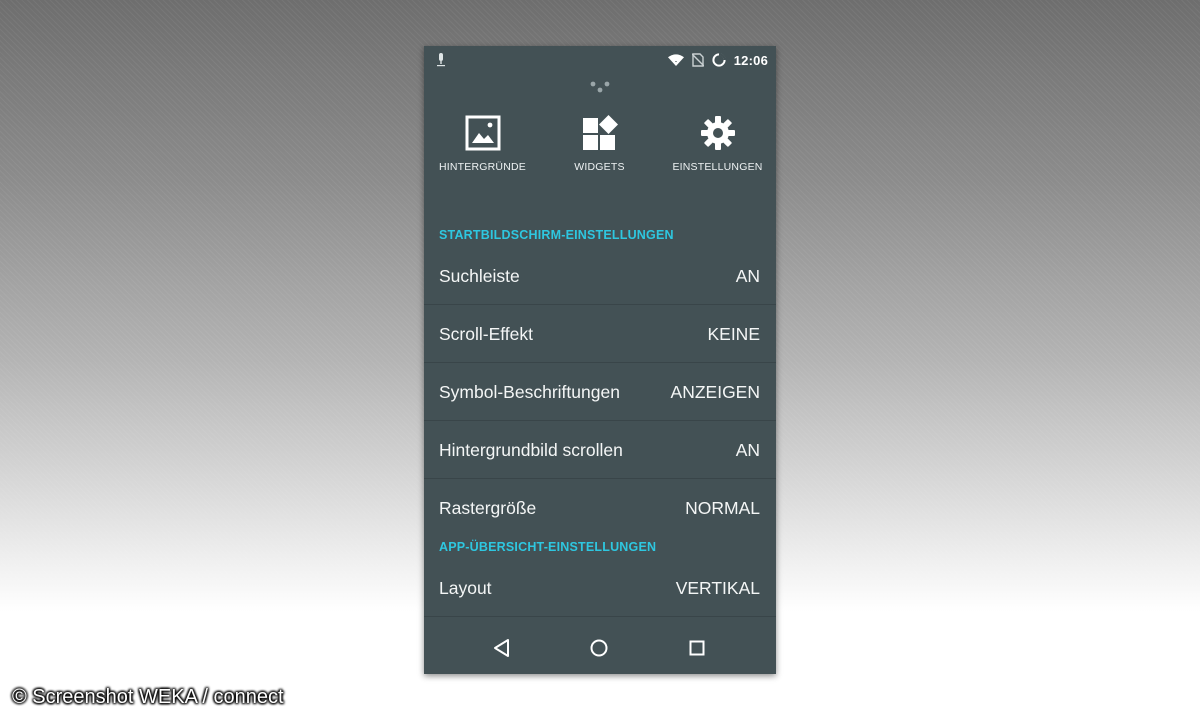 The width and height of the screenshot is (1200, 720). What do you see at coordinates (675, 59) in the screenshot?
I see `wifi-icon` at bounding box center [675, 59].